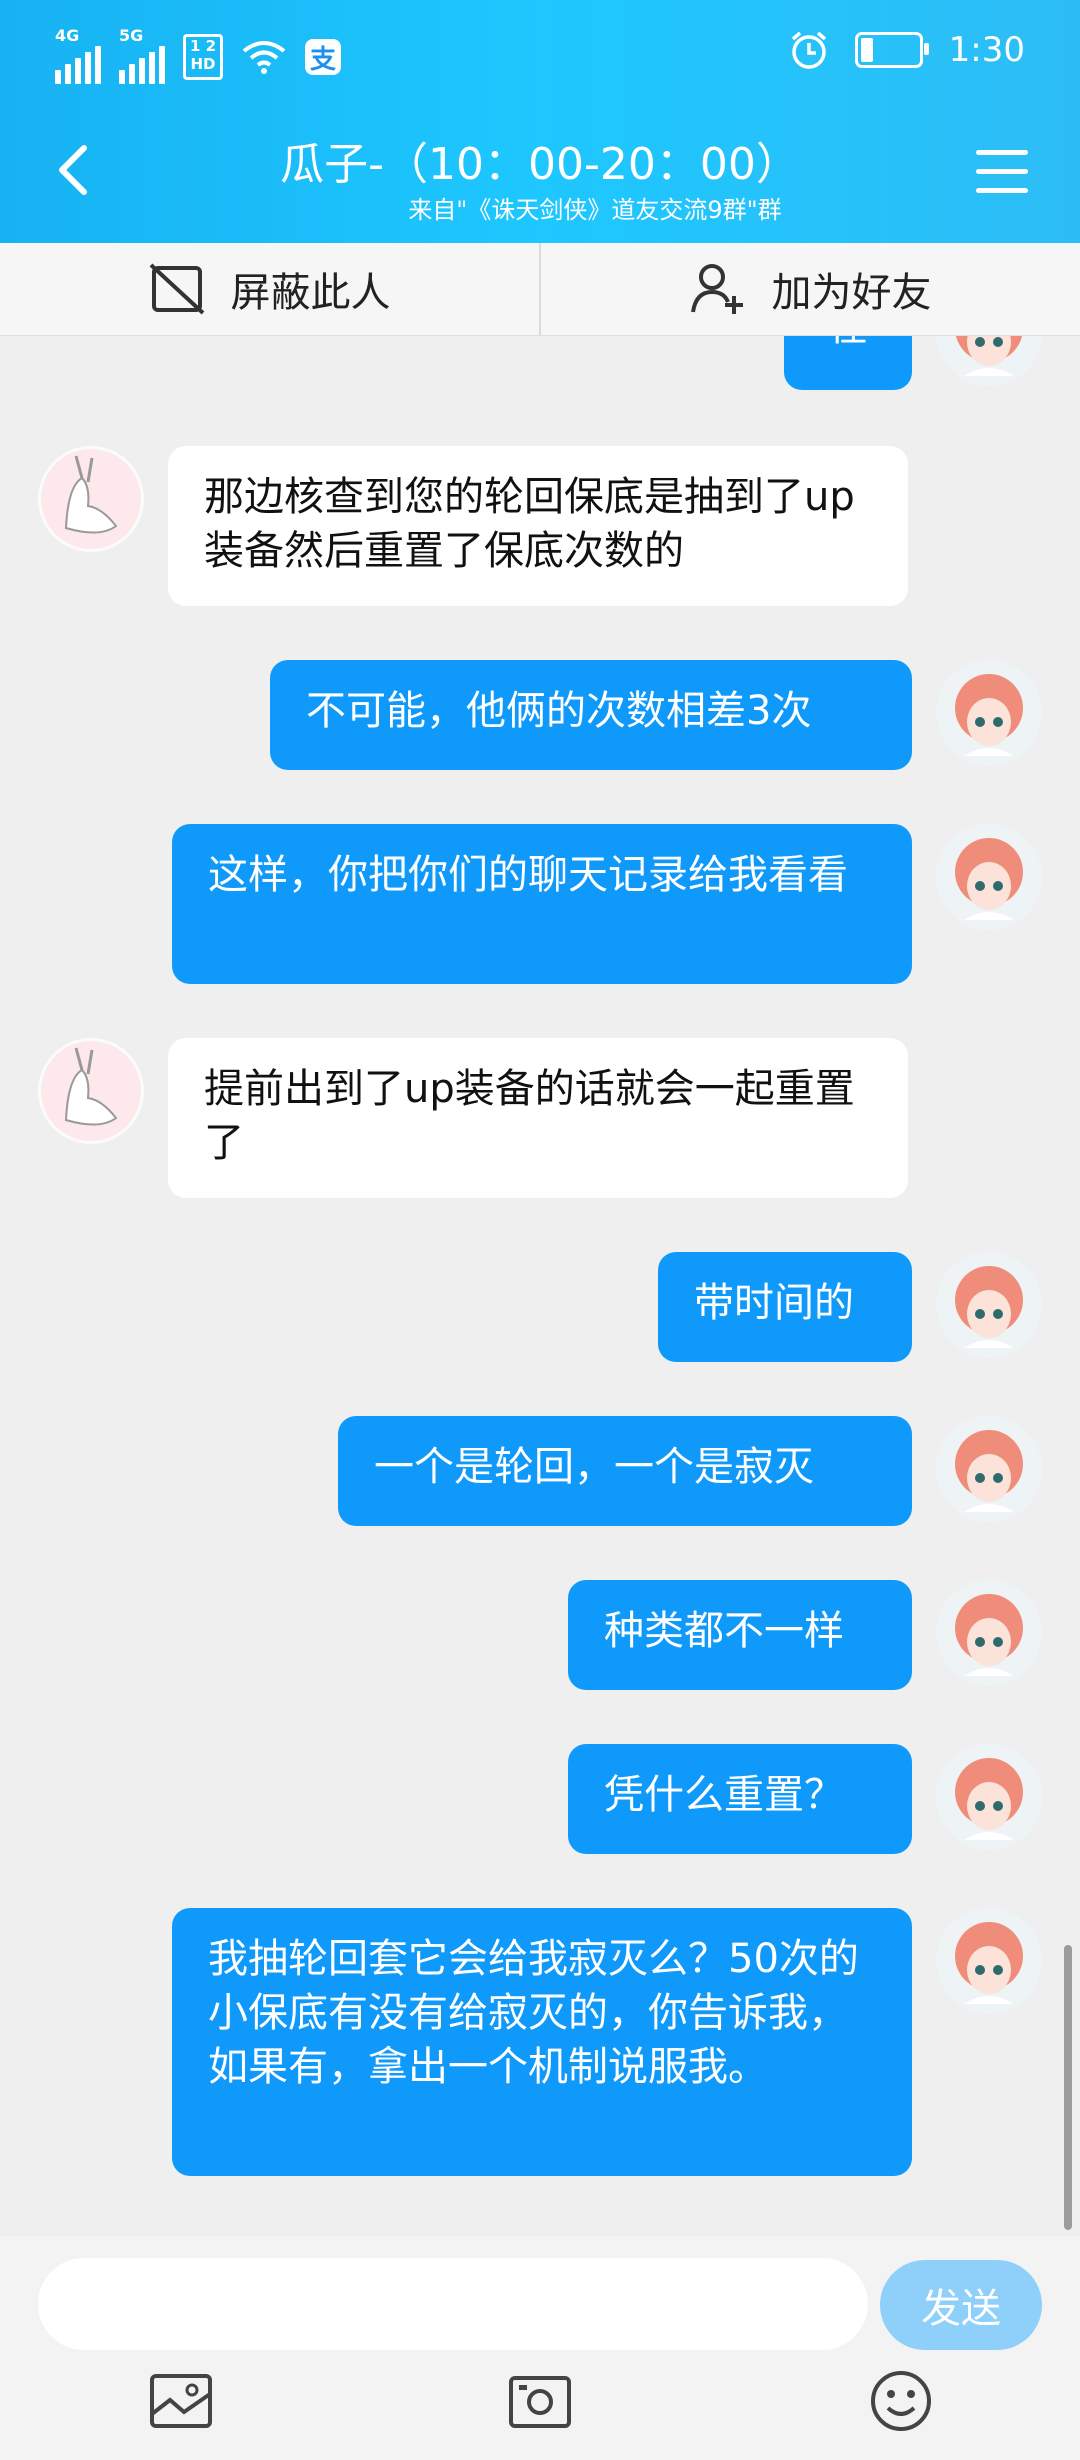 The image size is (1080, 2460). Describe the element at coordinates (891, 50) in the screenshot. I see `battery-icon` at that location.